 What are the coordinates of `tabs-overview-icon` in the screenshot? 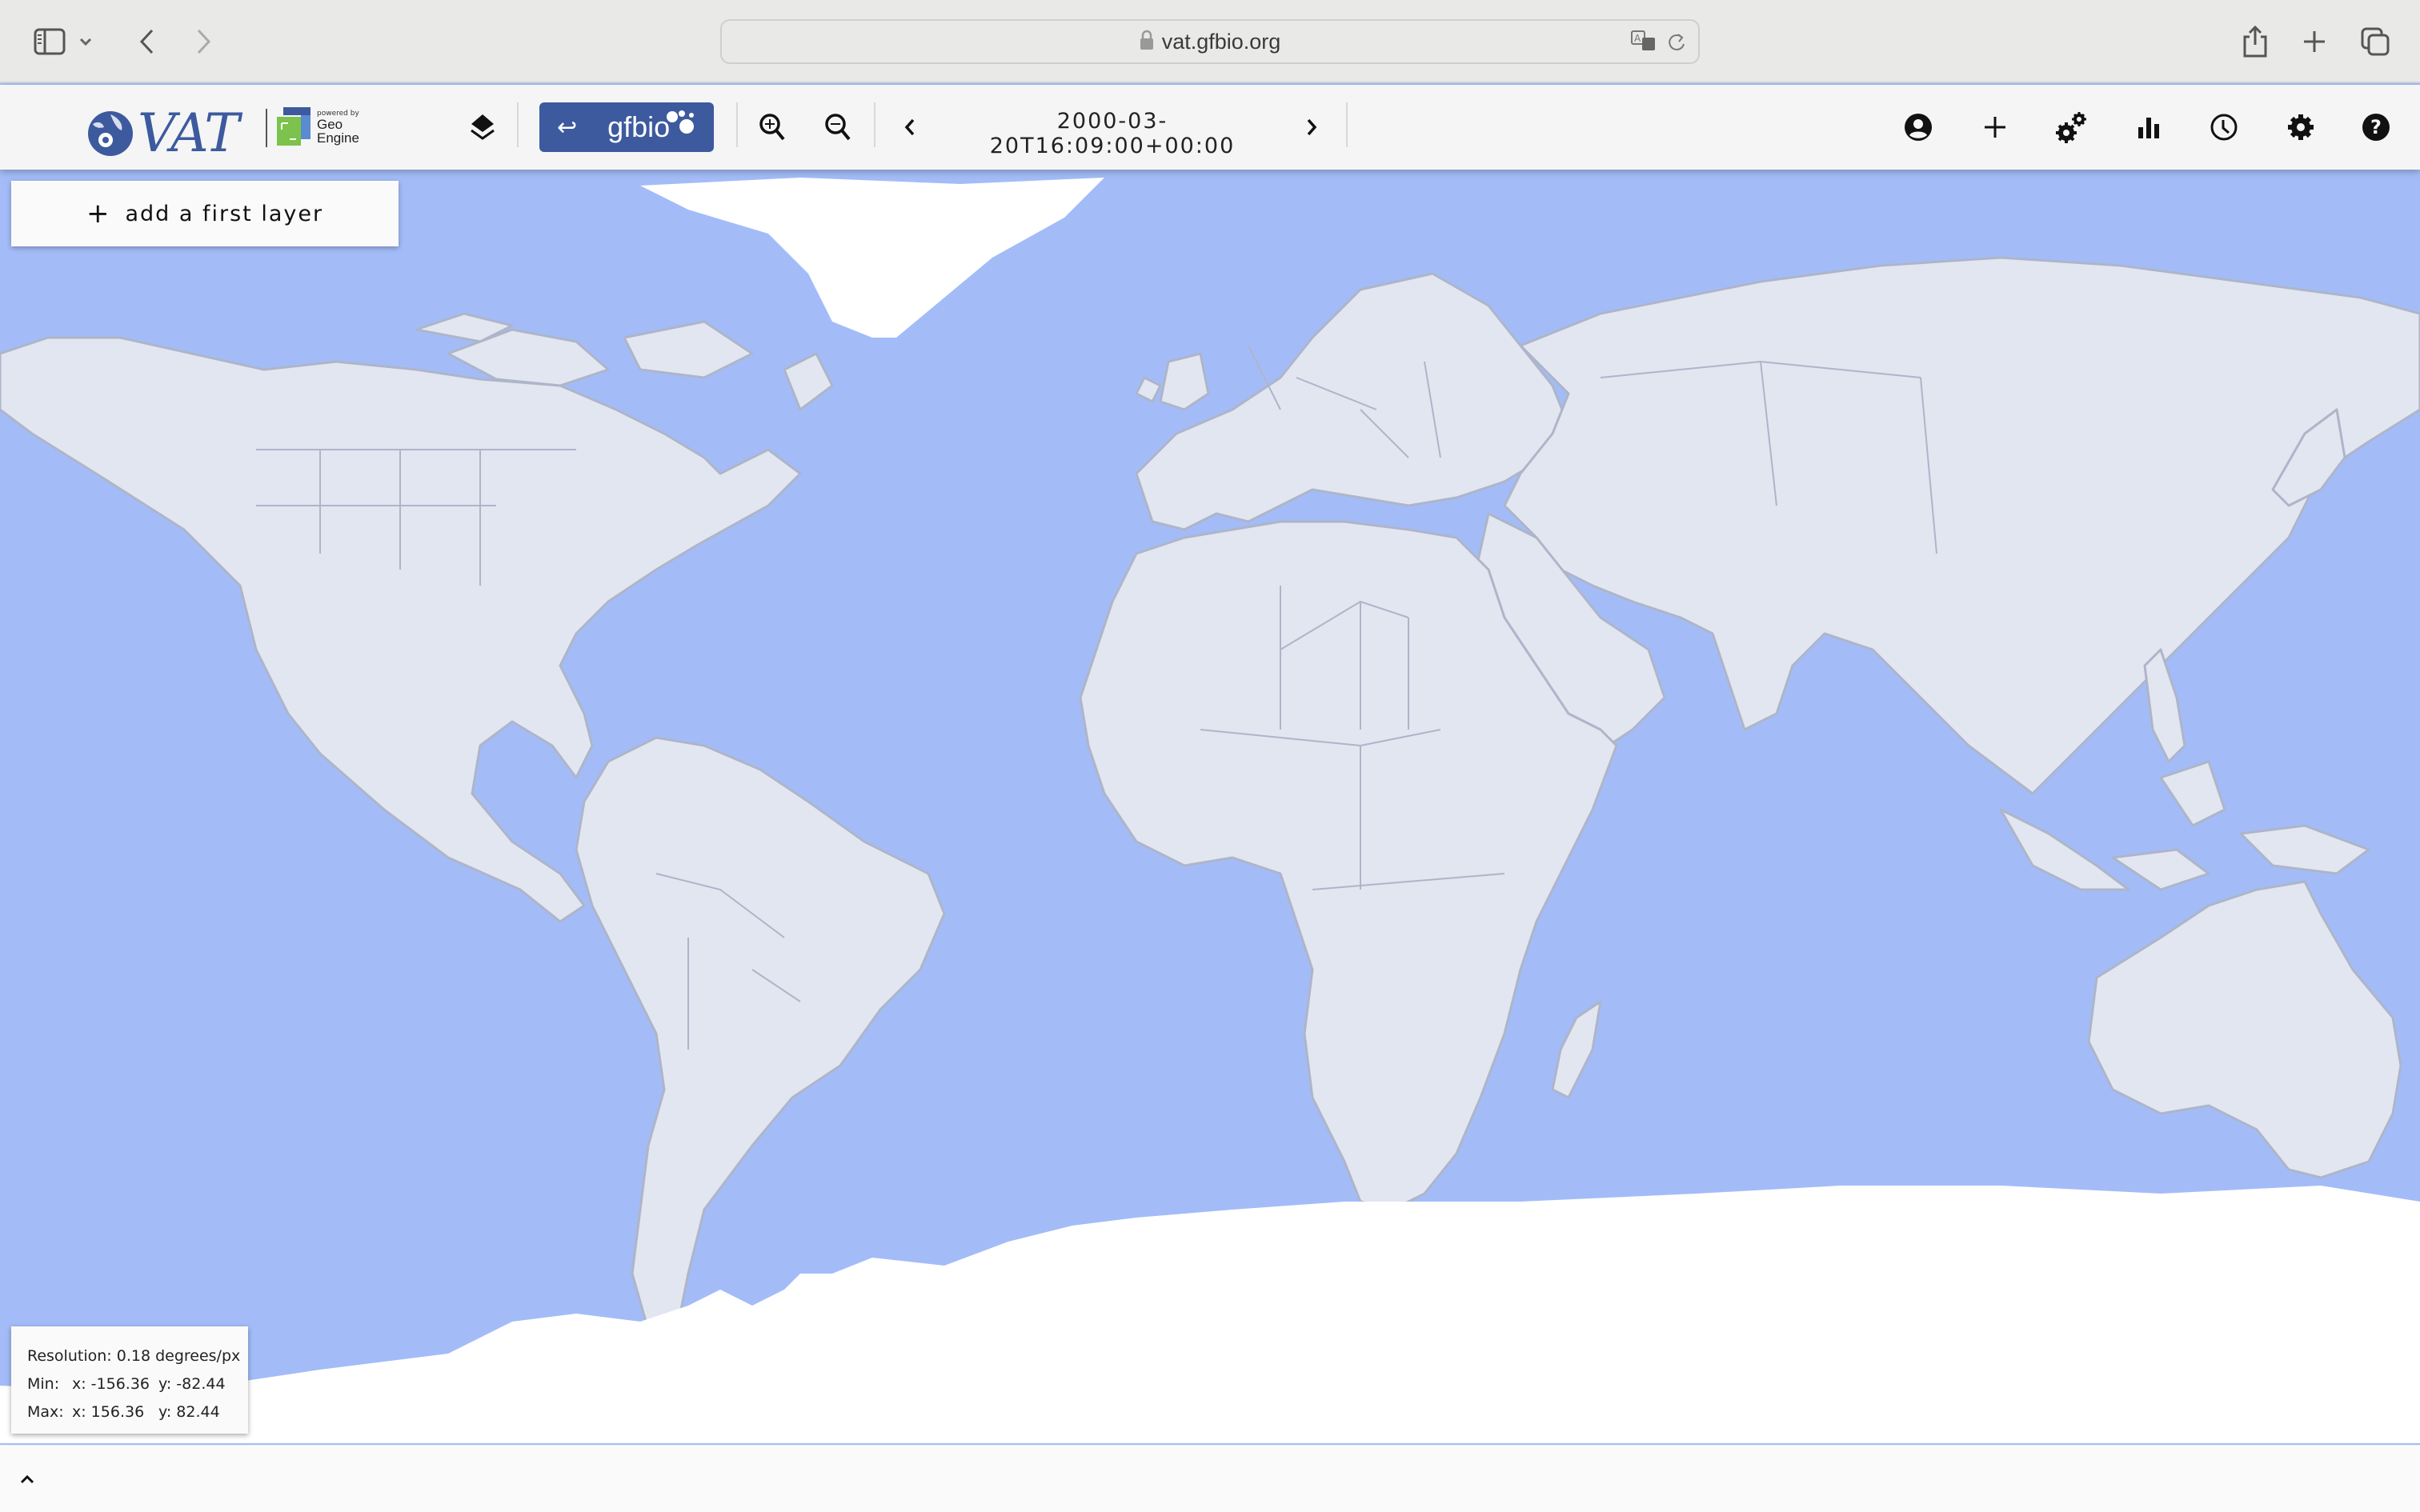 It's located at (2375, 41).